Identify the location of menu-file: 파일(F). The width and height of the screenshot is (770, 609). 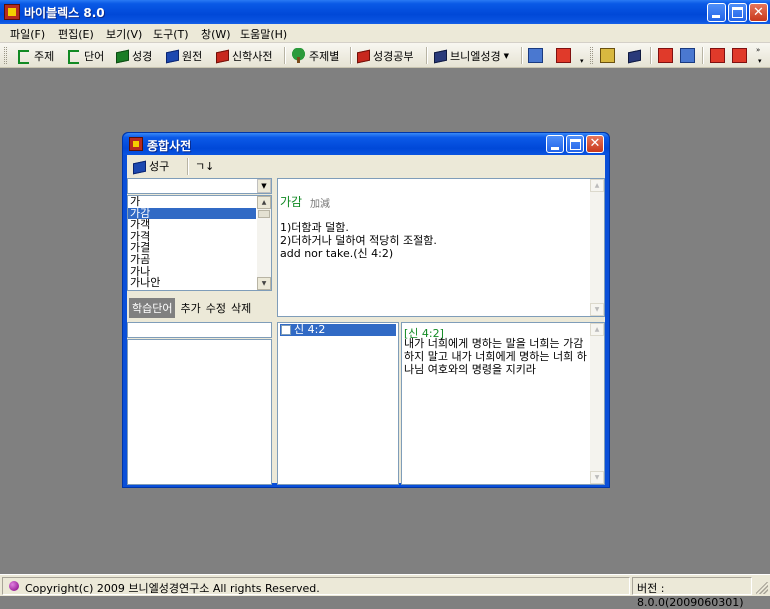
(27, 34).